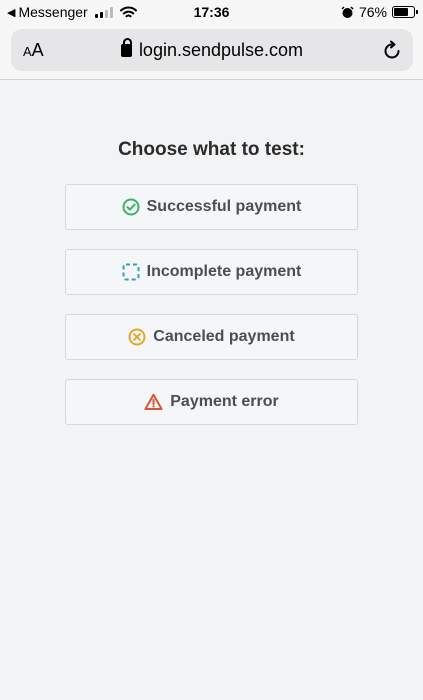  I want to click on payment-error-button: Payment error, so click(211, 402).